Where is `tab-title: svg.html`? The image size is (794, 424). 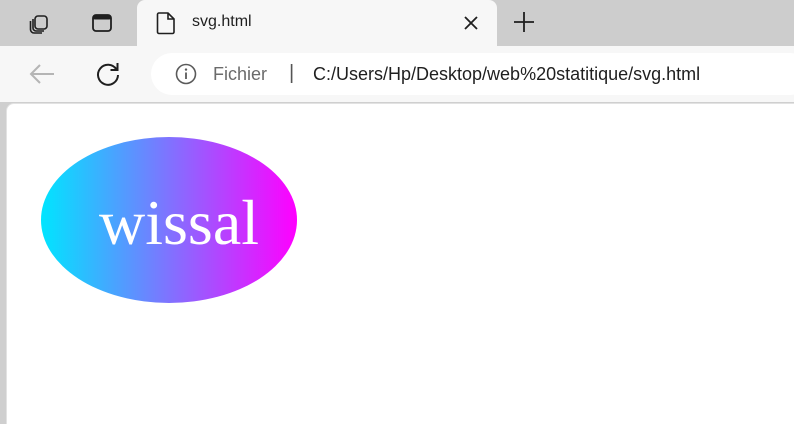 tab-title: svg.html is located at coordinates (222, 21).